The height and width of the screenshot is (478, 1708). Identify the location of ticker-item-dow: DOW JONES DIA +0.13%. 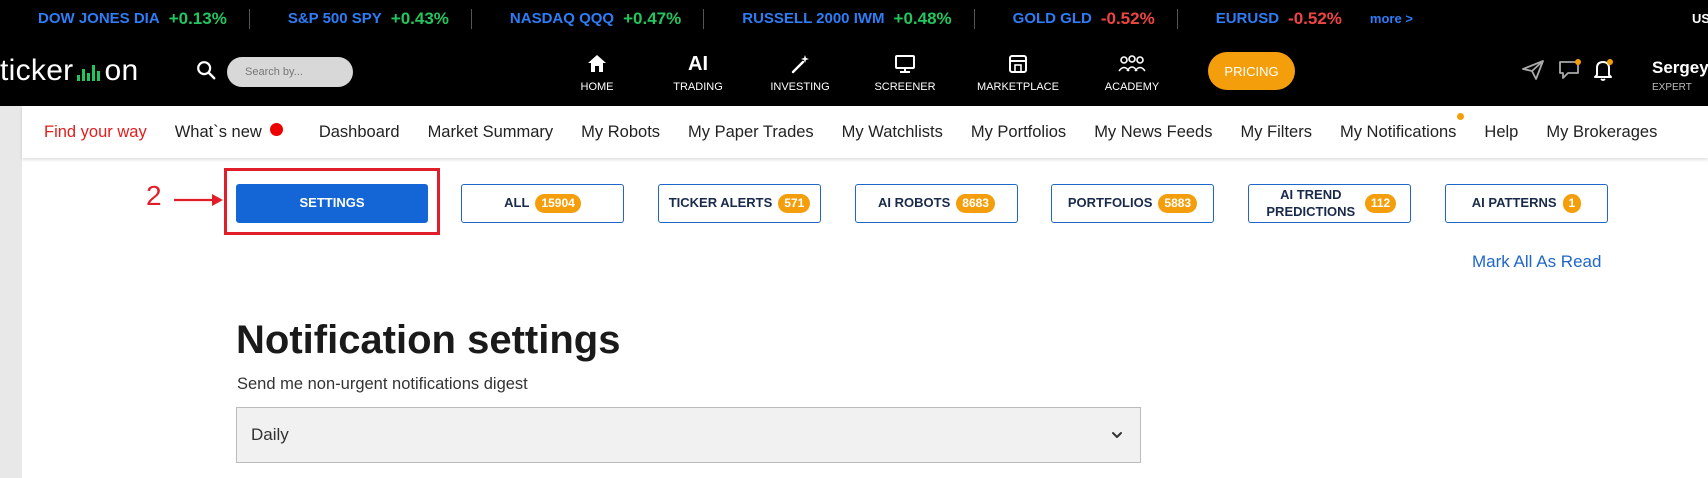
(124, 18).